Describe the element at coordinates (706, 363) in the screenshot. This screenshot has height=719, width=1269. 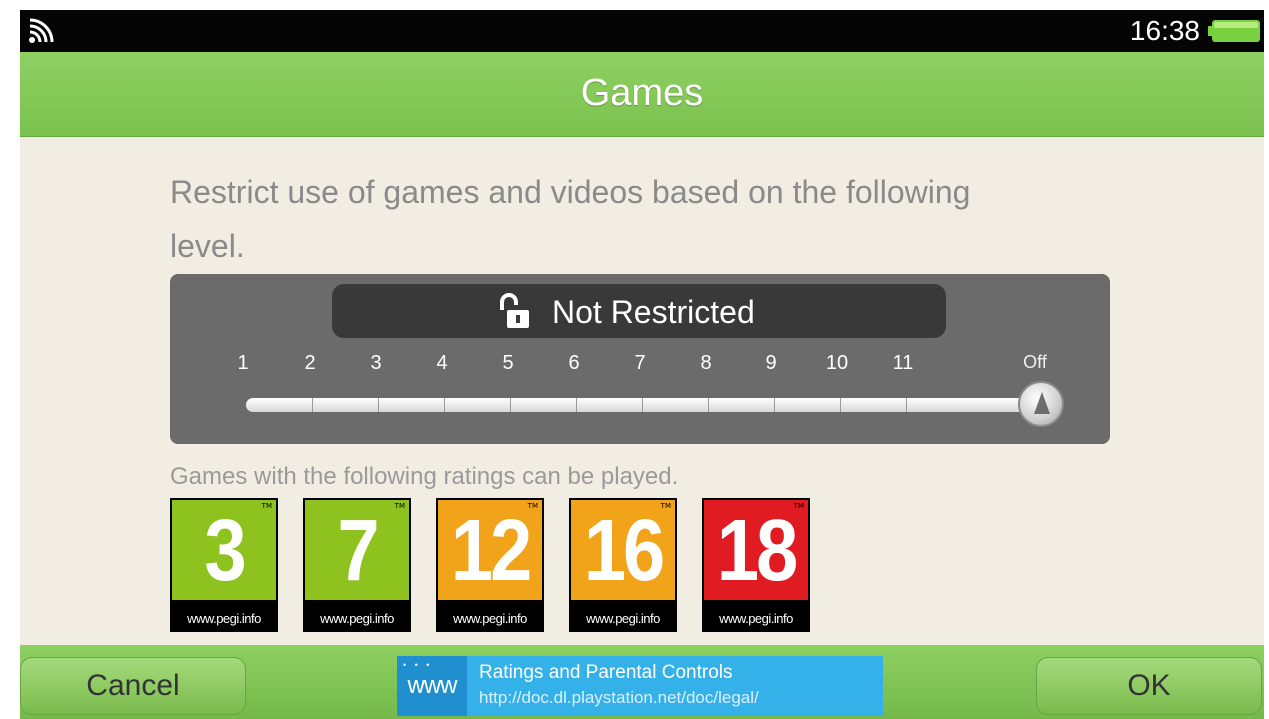
I see `tick-label: 8` at that location.